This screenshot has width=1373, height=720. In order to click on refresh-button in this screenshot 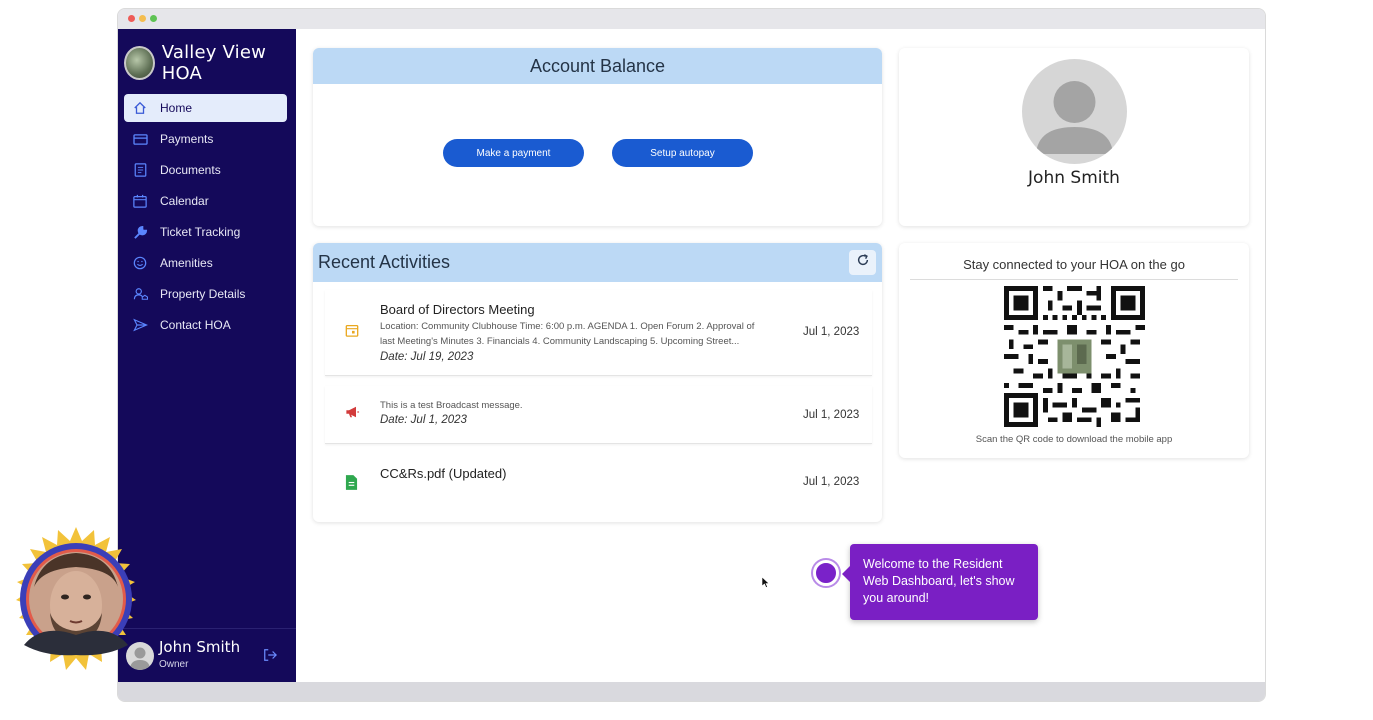, I will do `click(862, 262)`.